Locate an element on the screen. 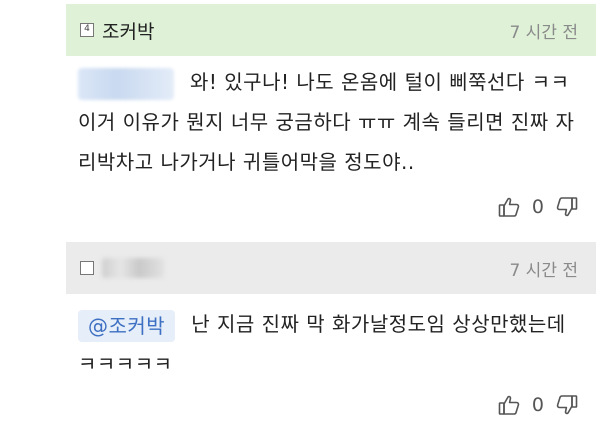  comment-author: 4 조커박 is located at coordinates (117, 30).